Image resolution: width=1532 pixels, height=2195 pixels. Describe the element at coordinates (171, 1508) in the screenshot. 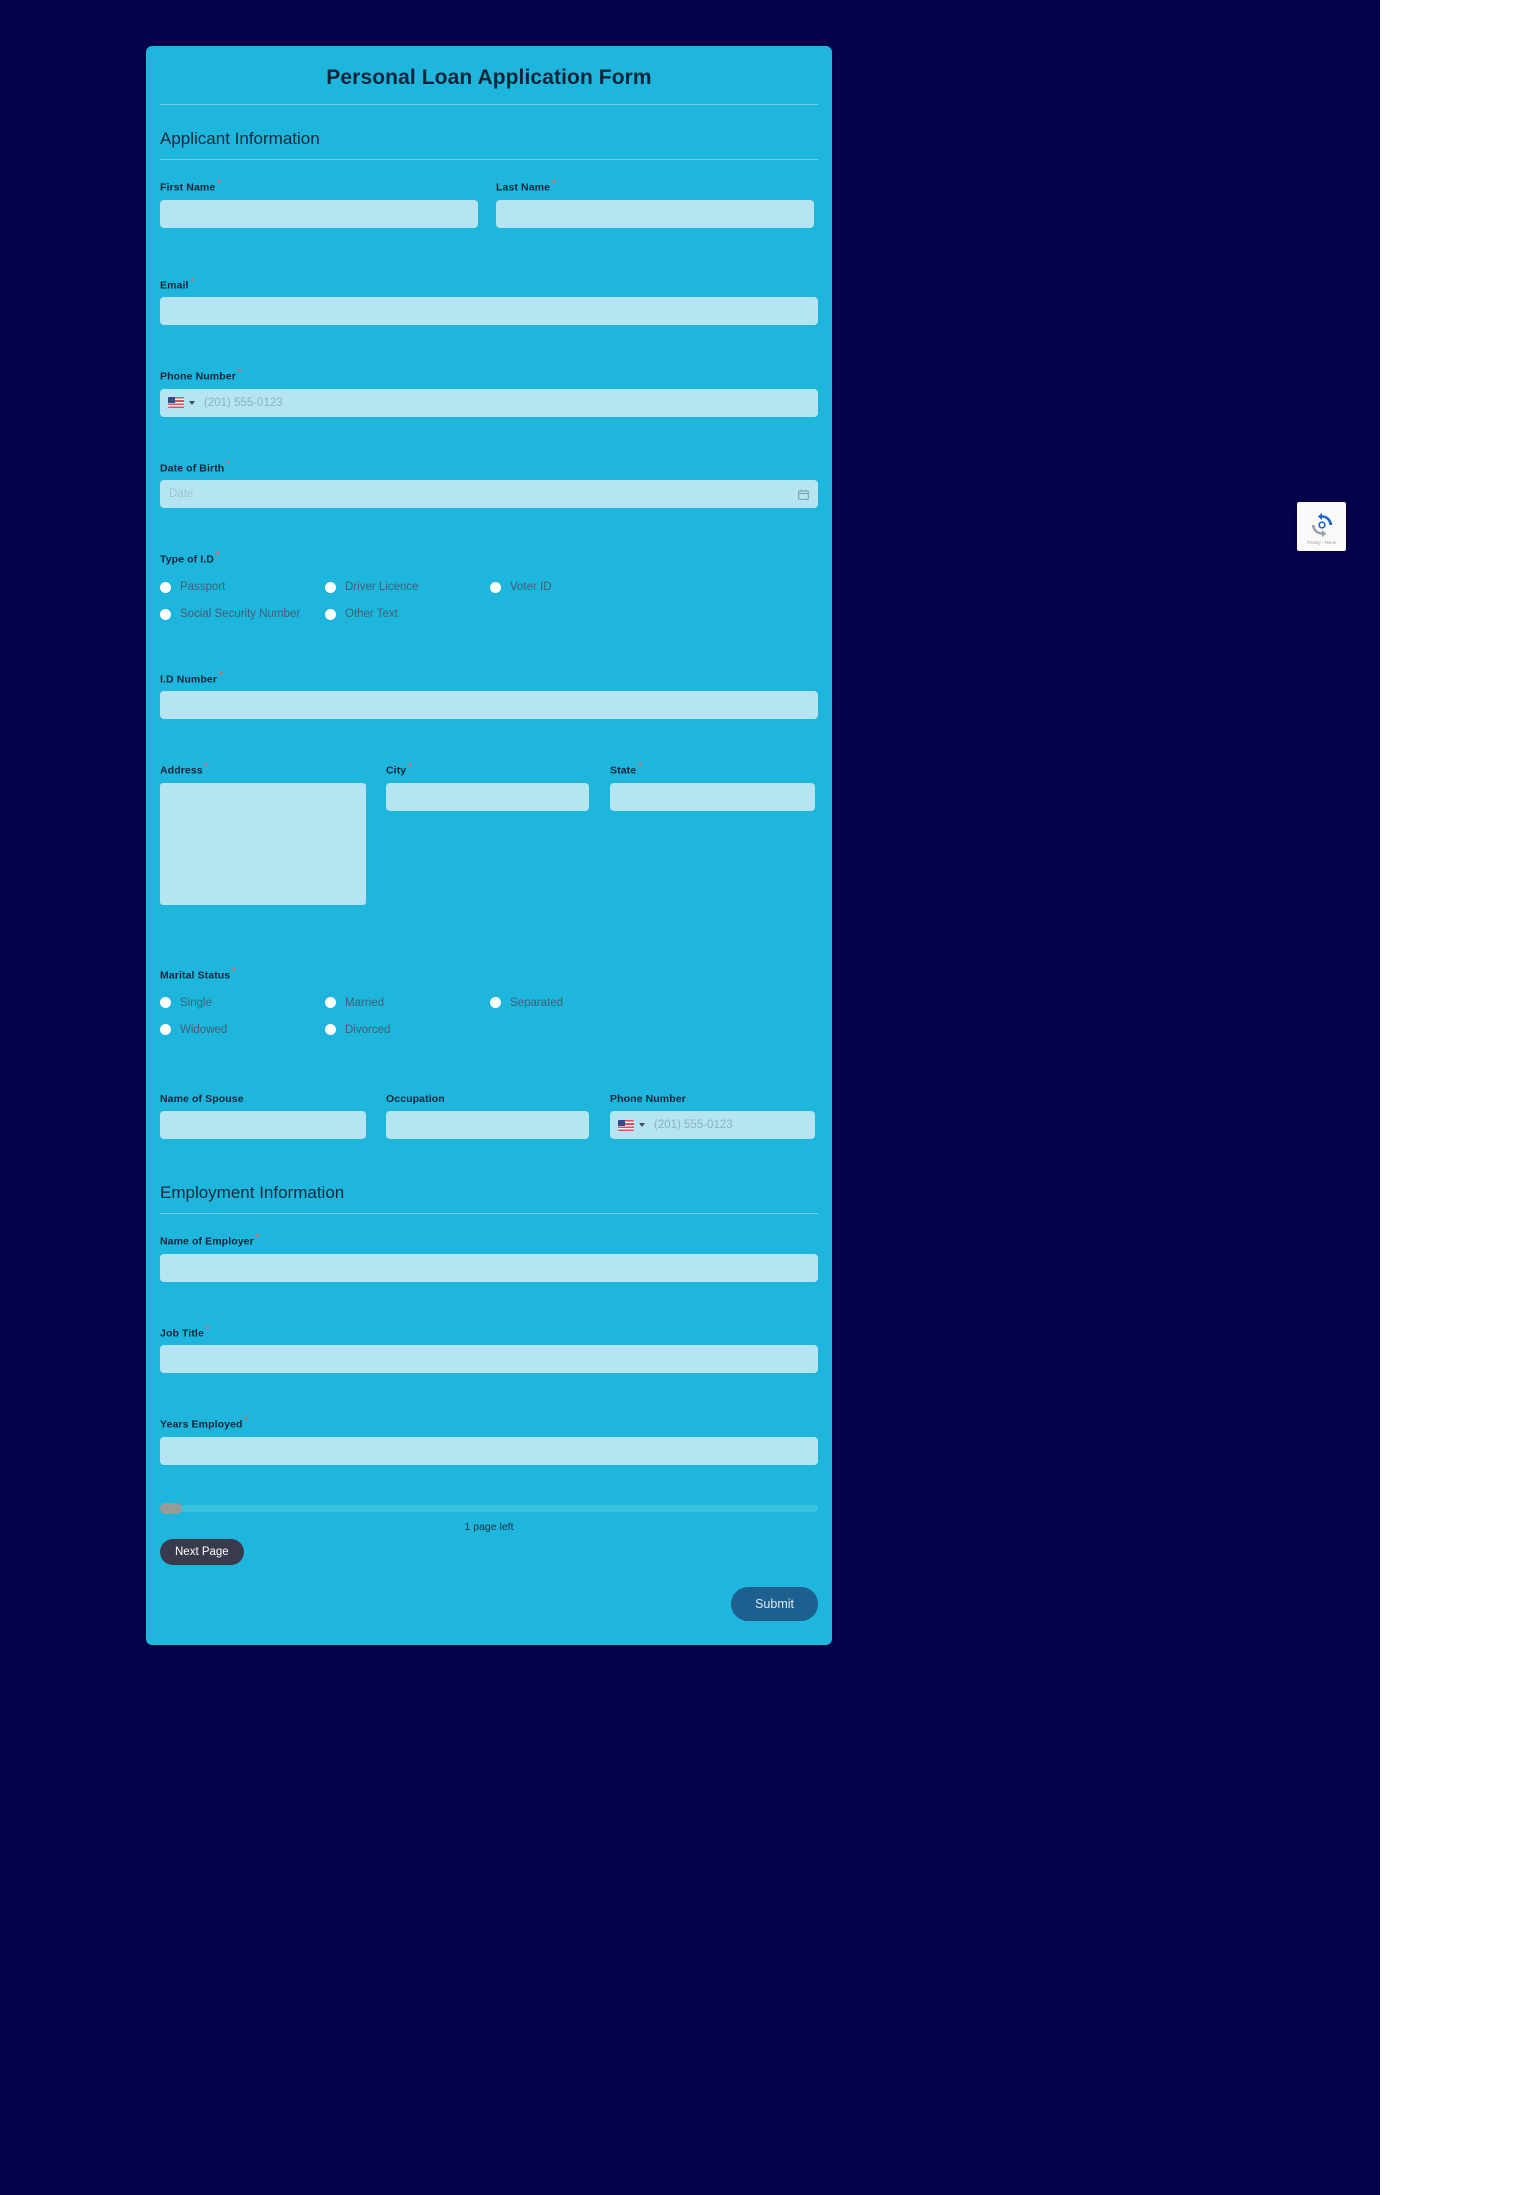

I see `progress-bar-handle` at that location.